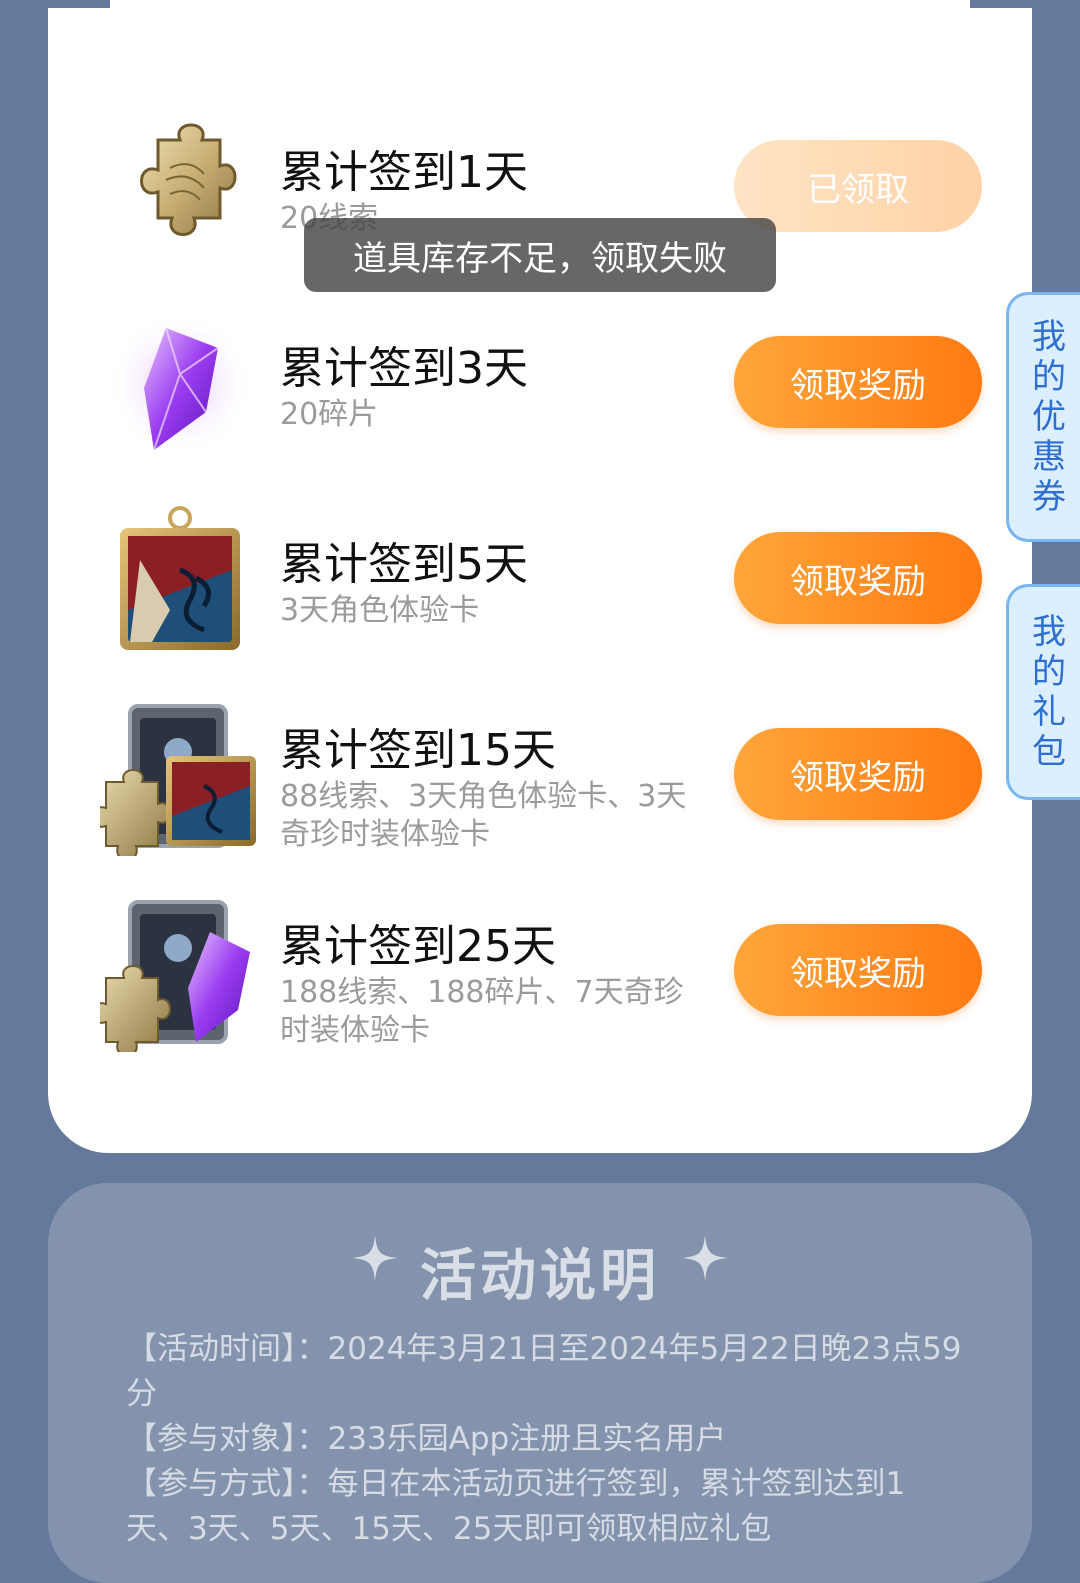 The width and height of the screenshot is (1080, 1583). I want to click on reward-title: 累计签到3天, so click(404, 368).